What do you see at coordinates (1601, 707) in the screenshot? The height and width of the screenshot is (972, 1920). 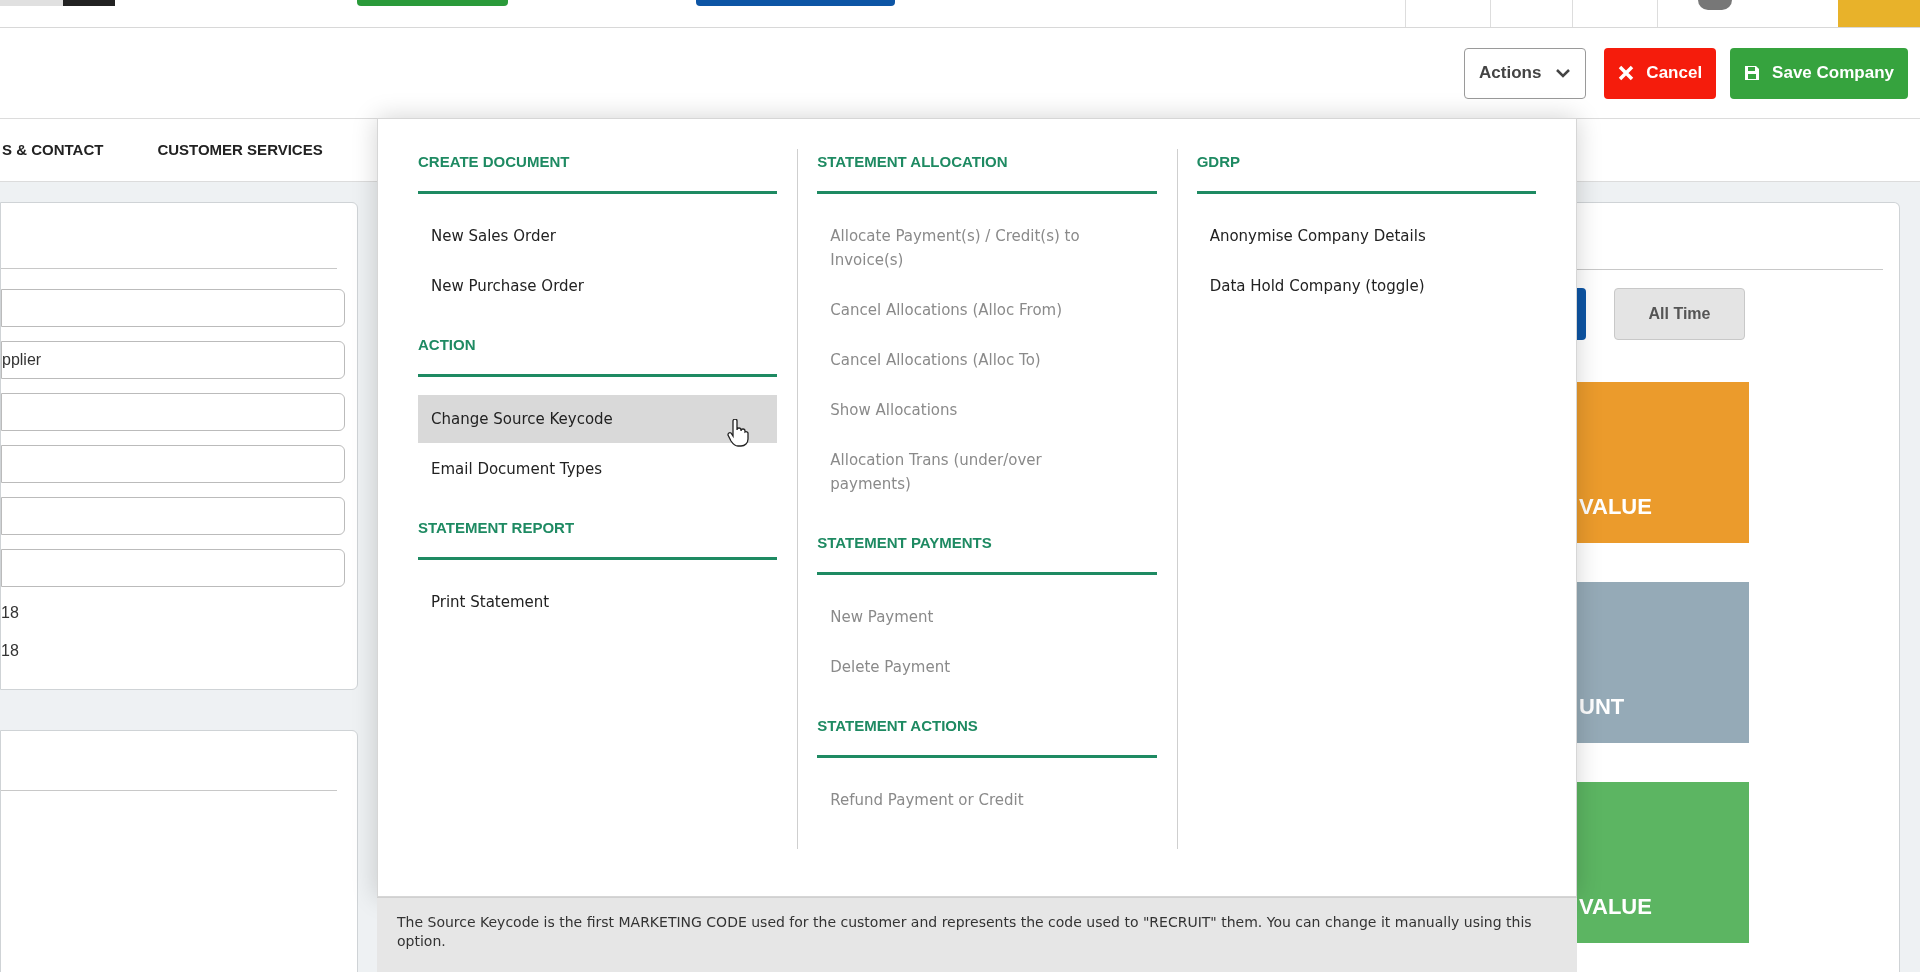 I see `tile-label: UNT` at bounding box center [1601, 707].